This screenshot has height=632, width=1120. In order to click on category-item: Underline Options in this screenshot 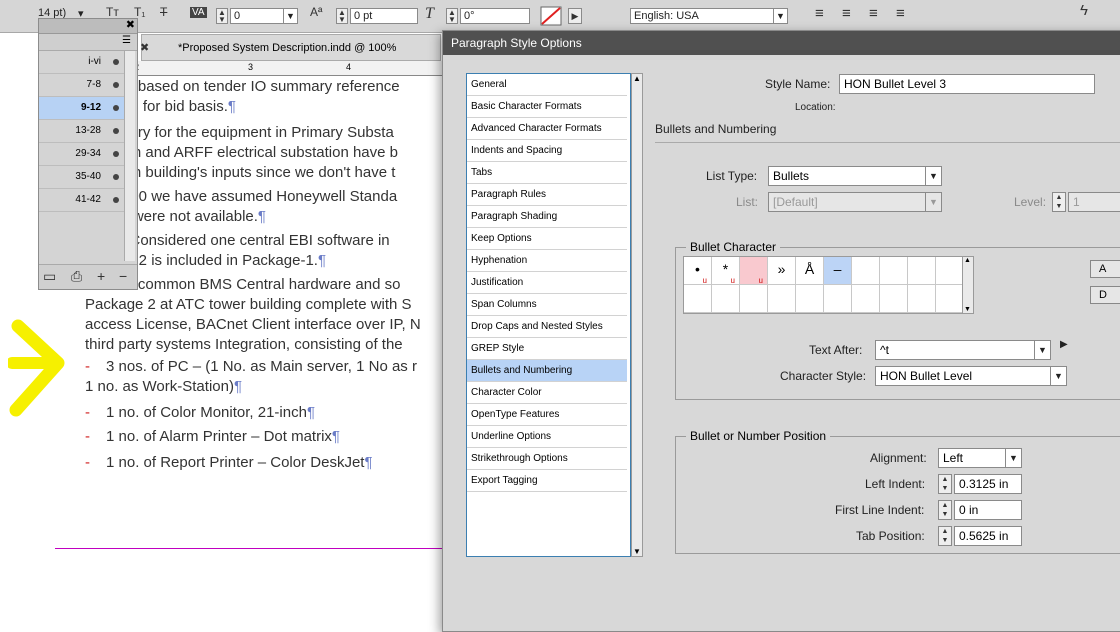, I will do `click(547, 437)`.